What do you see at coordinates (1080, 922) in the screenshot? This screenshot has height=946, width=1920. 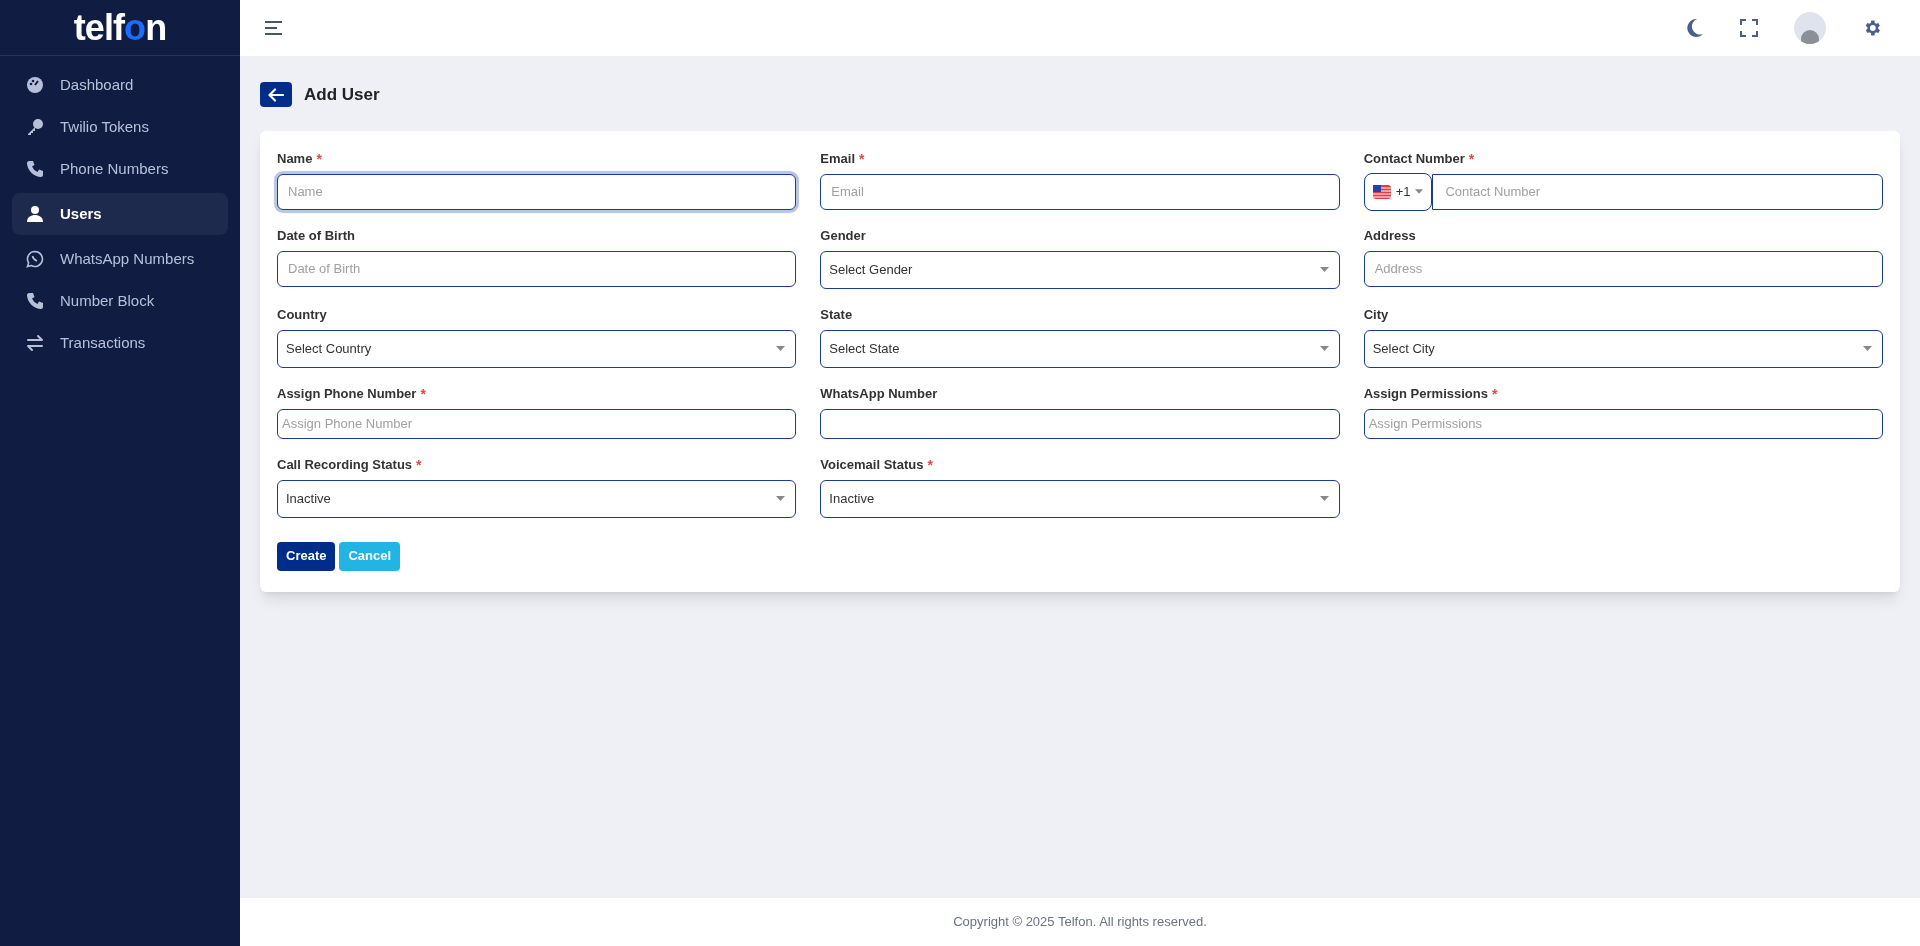 I see `copyright-text: Copyright © 2025 Telfon. All rights reserved.` at bounding box center [1080, 922].